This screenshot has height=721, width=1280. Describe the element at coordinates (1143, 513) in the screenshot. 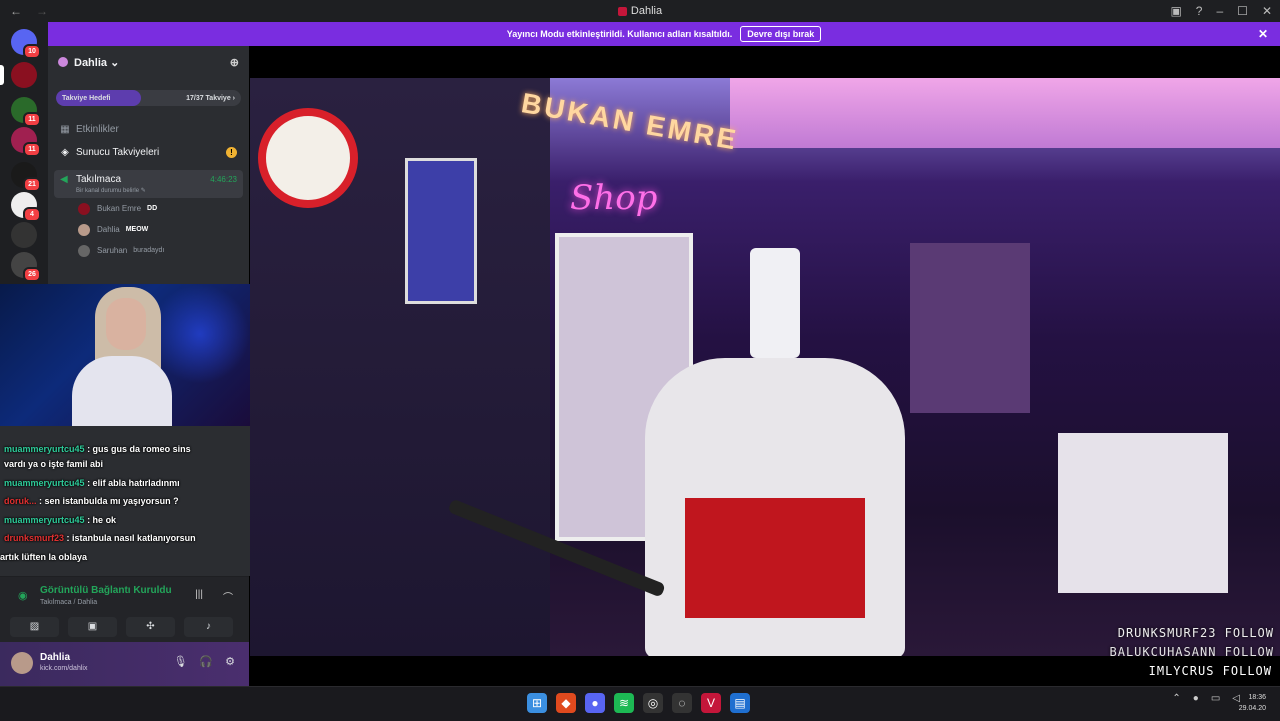

I see `white-cabinet` at that location.